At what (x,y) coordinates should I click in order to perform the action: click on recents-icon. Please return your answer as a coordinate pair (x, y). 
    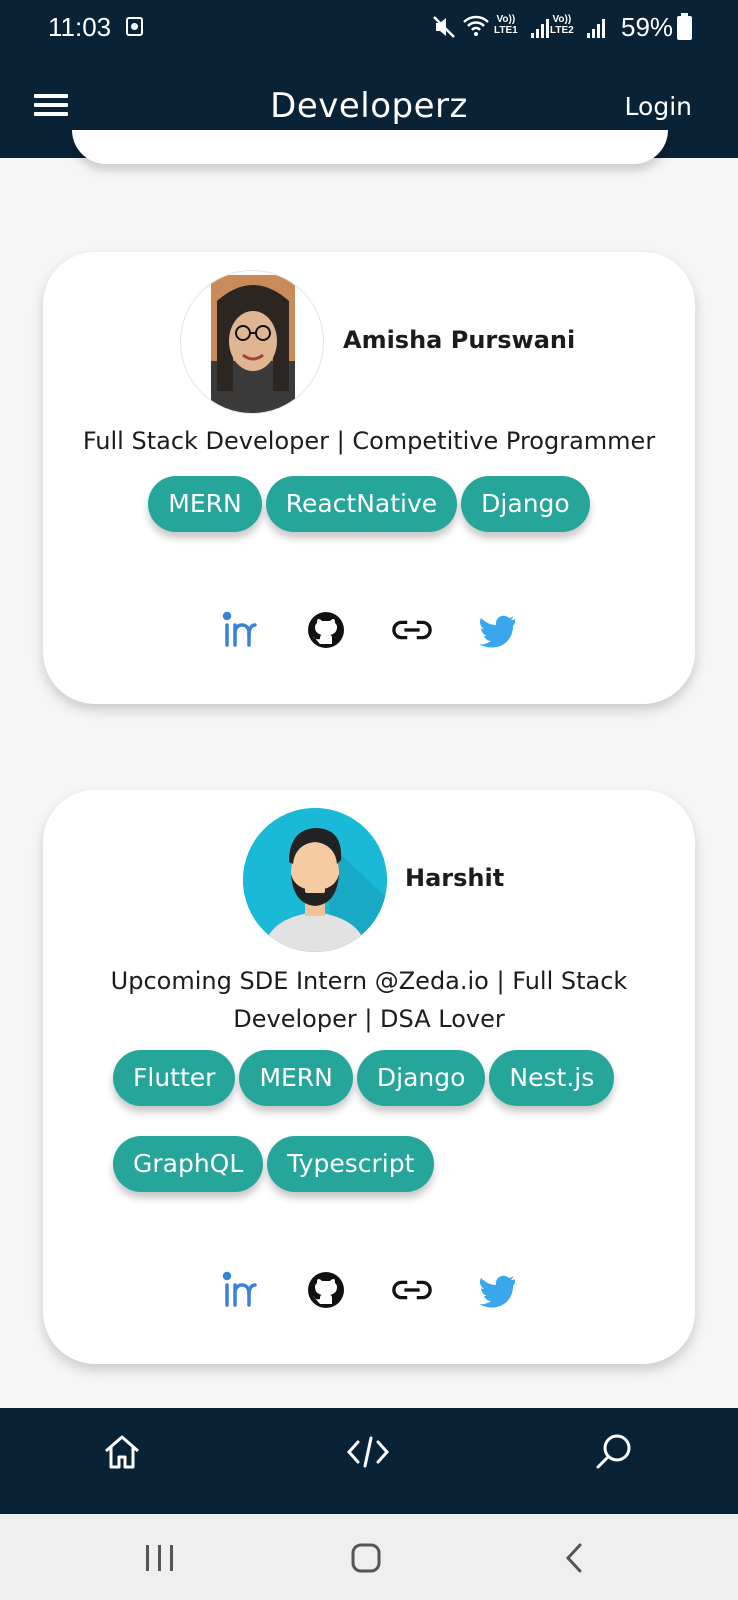
    Looking at the image, I should click on (160, 1558).